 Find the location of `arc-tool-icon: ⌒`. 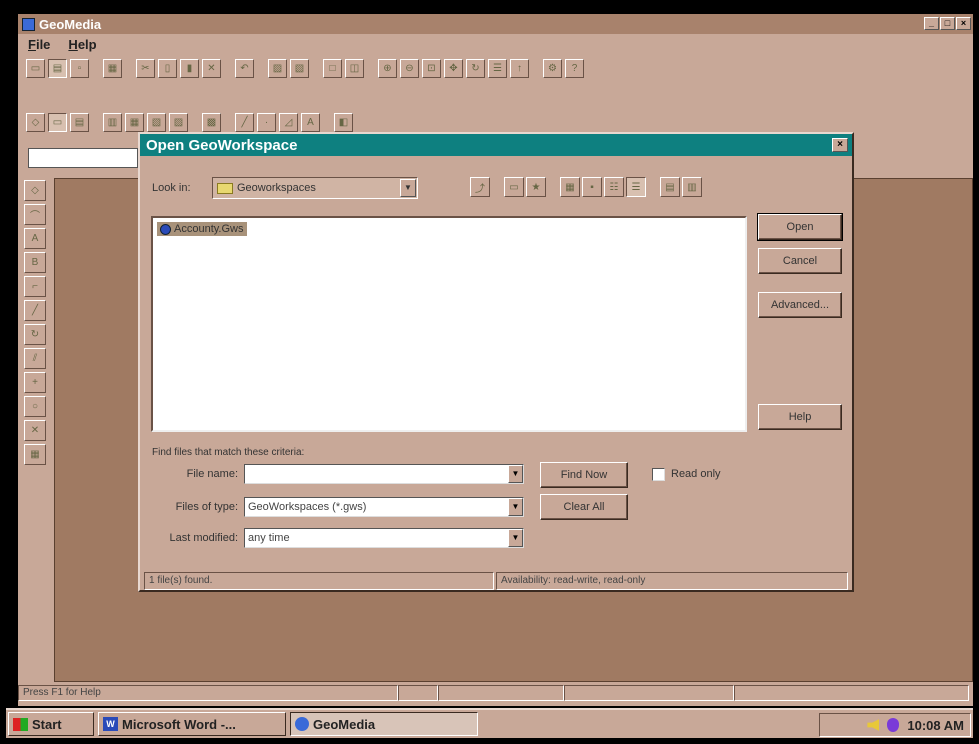

arc-tool-icon: ⌒ is located at coordinates (35, 214).